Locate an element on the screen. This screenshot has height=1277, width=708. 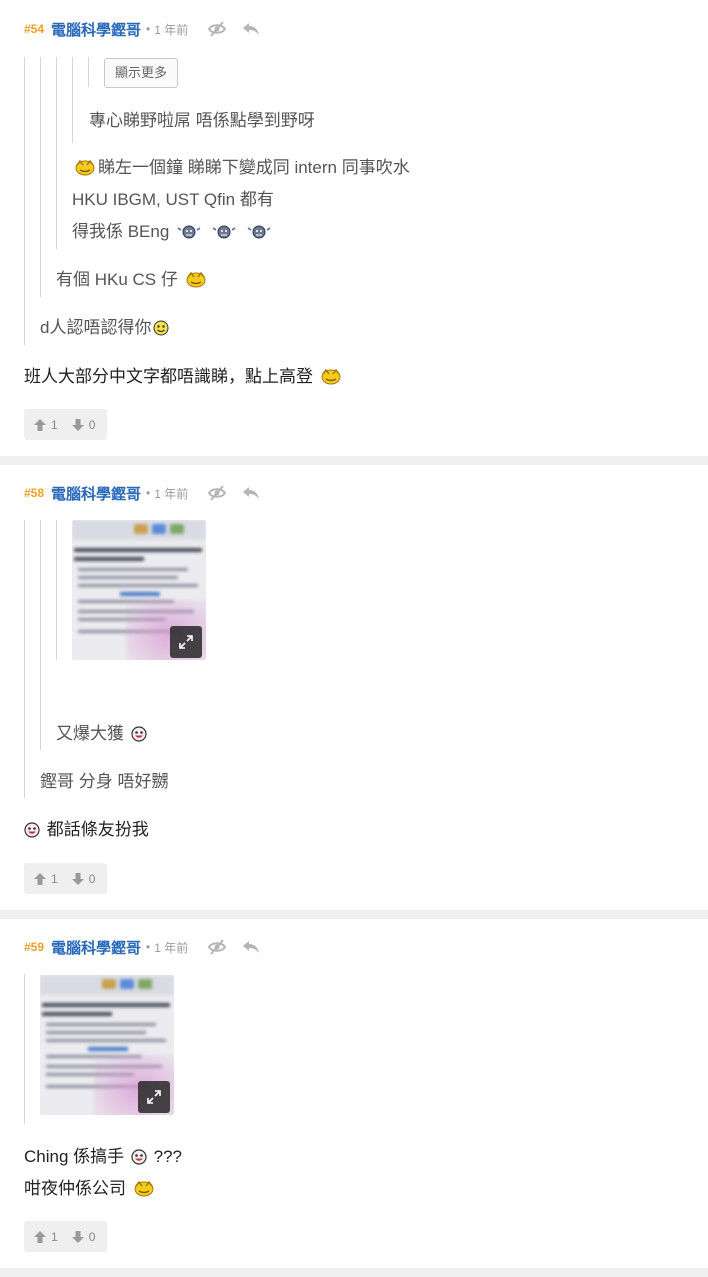
quote-text: 鏗哥 分身 唔好嬲 is located at coordinates (104, 781).